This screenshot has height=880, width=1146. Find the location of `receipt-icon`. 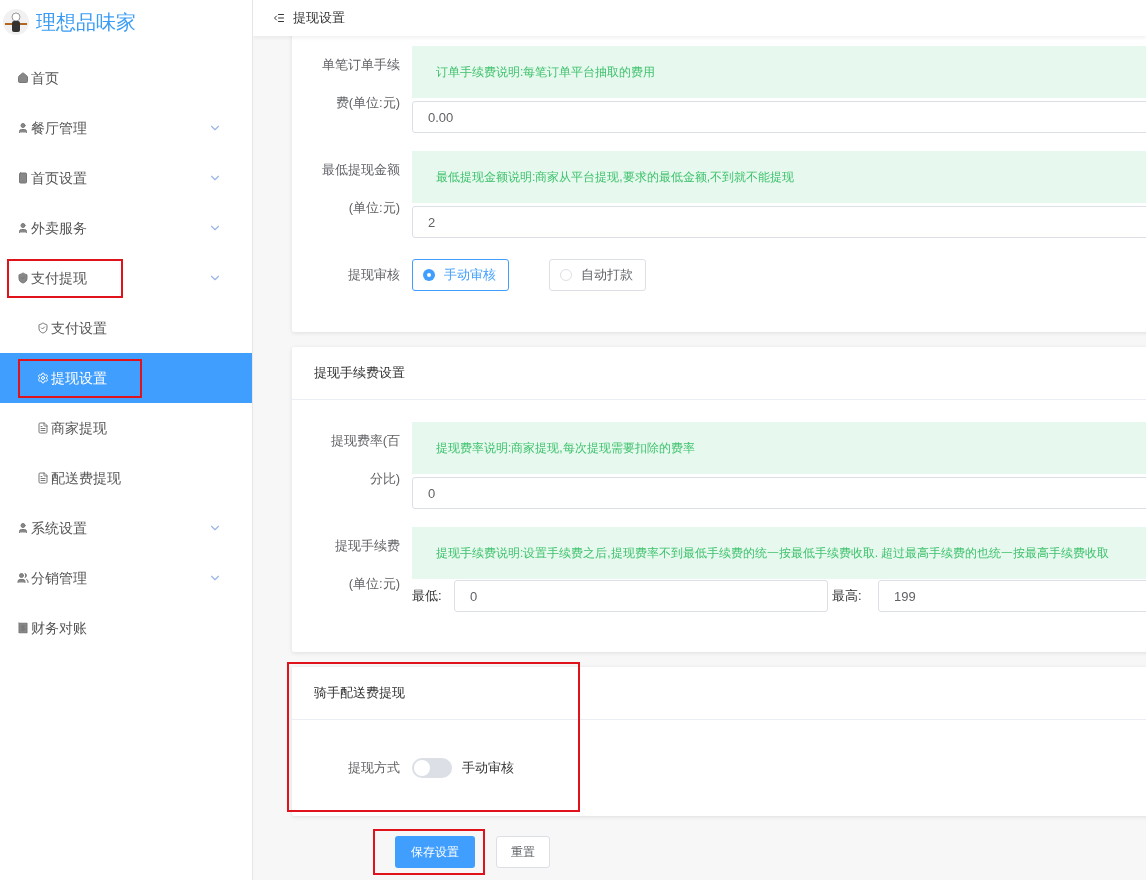

receipt-icon is located at coordinates (23, 628).